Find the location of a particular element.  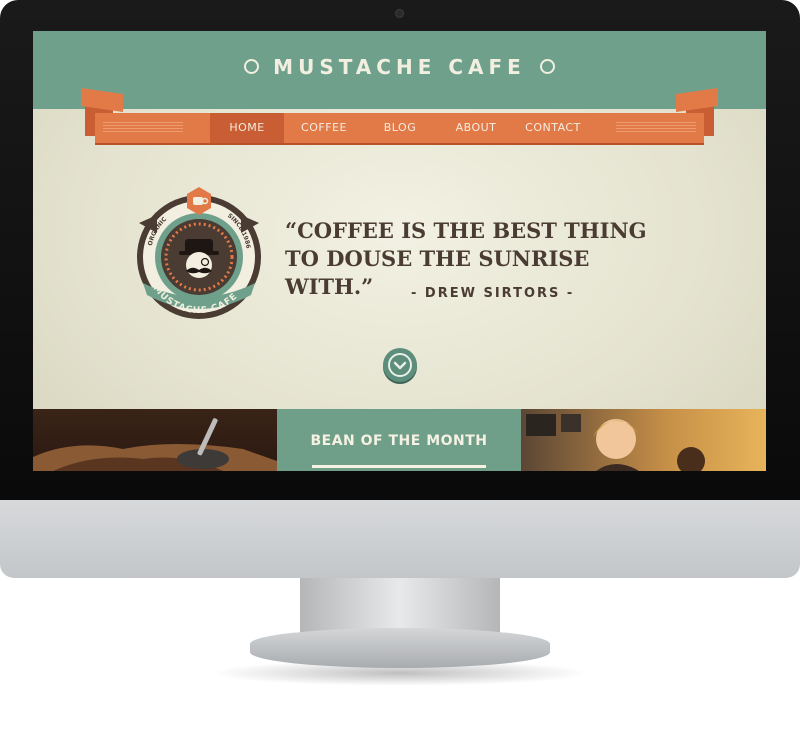

mustache-cafe-logo: ORGANIC SINCE 1986 MUSTACHE CAFE is located at coordinates (199, 253).